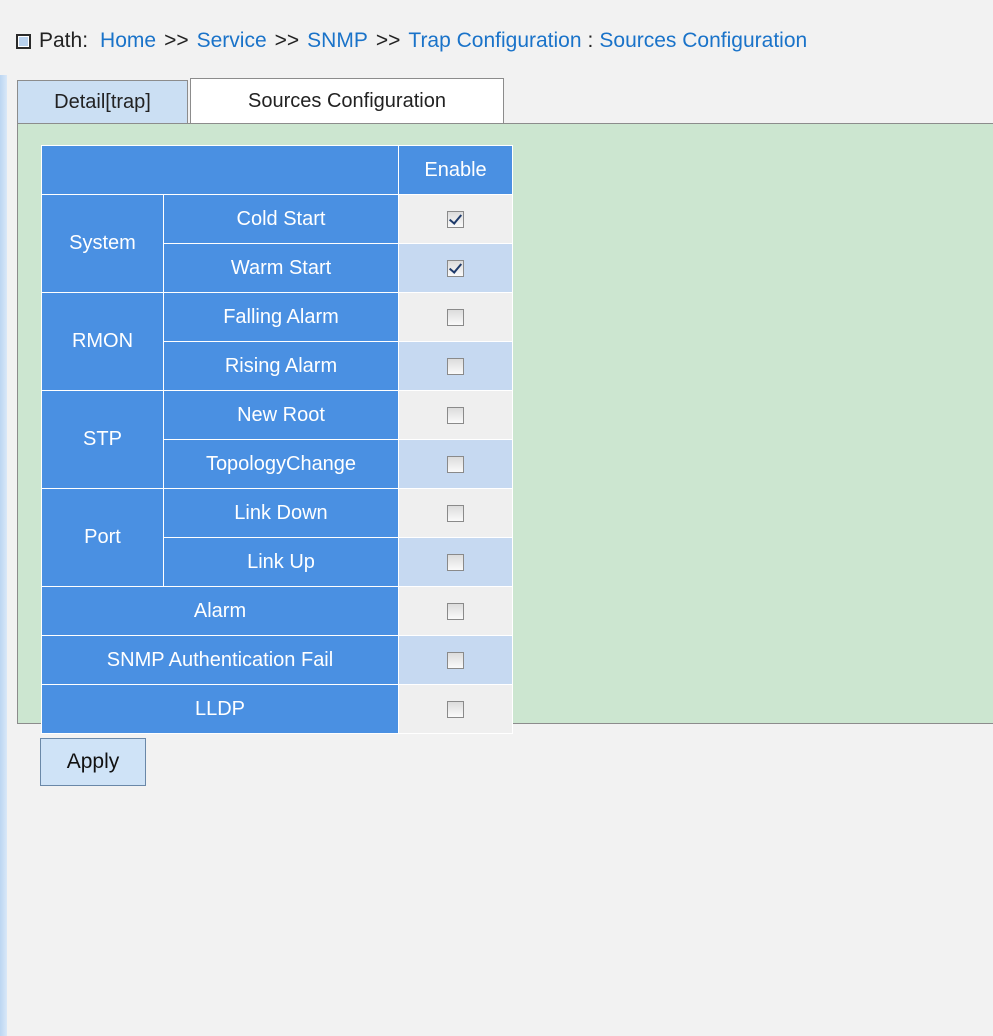 The height and width of the screenshot is (1036, 993). I want to click on row-label-warm-start: Warm Start, so click(281, 268).